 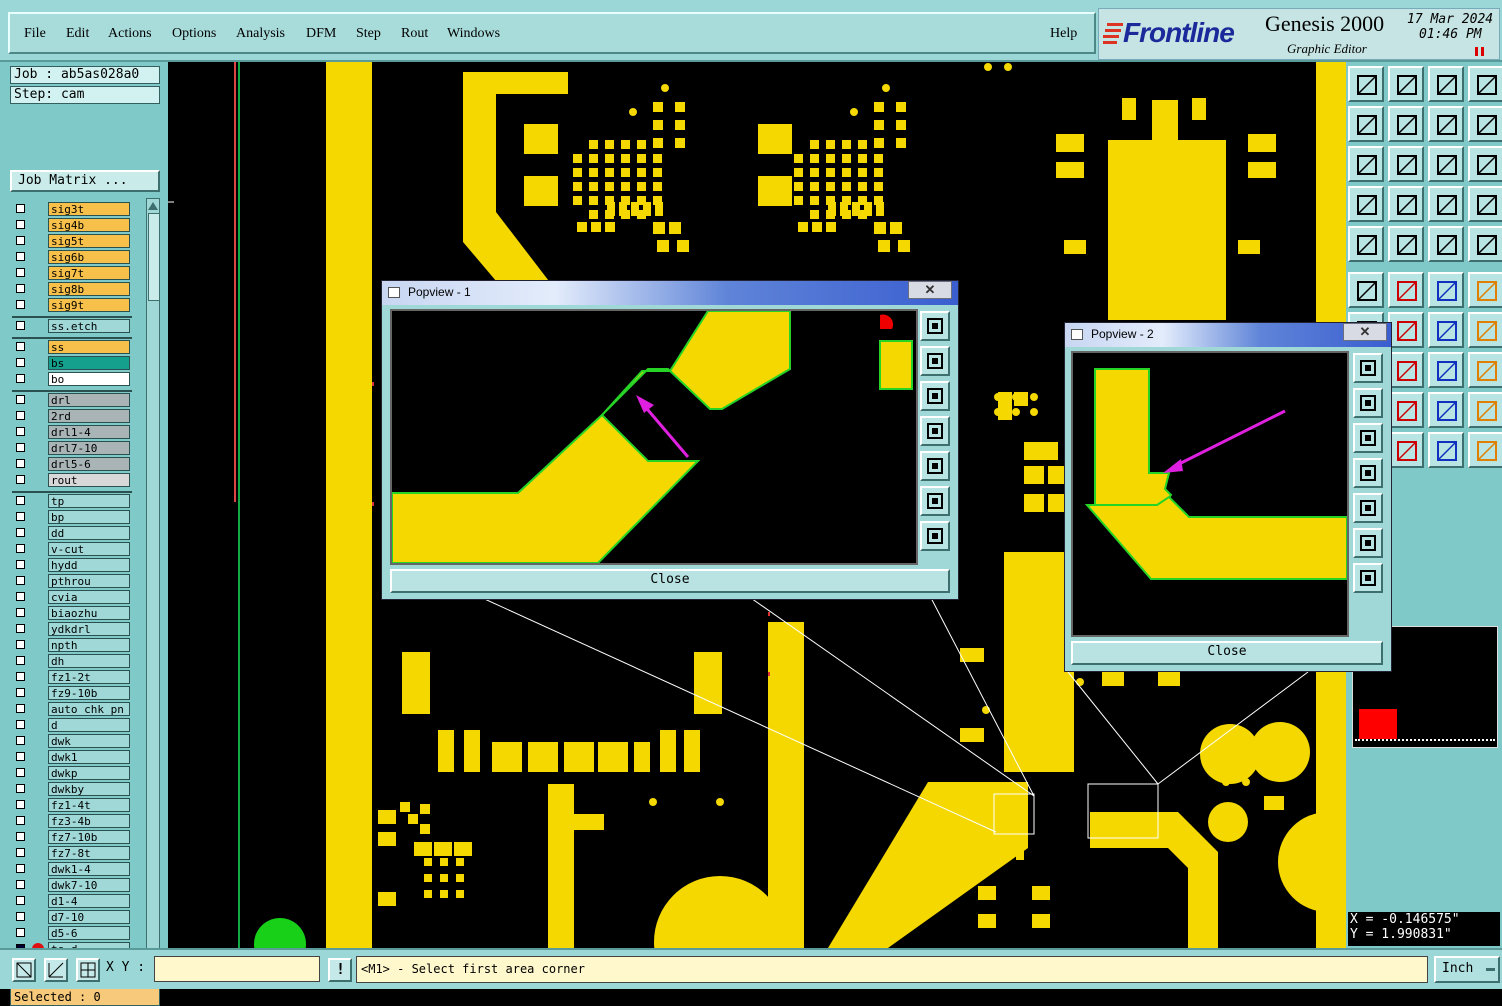 What do you see at coordinates (153, 206) in the screenshot?
I see `scroll-up-icon` at bounding box center [153, 206].